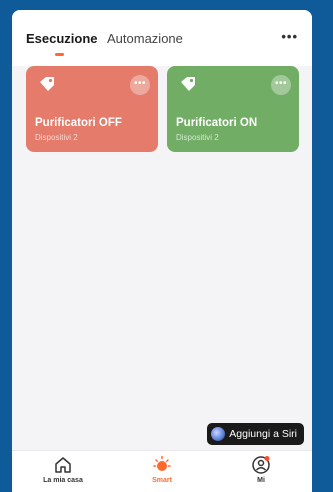  I want to click on sun-icon, so click(162, 463).